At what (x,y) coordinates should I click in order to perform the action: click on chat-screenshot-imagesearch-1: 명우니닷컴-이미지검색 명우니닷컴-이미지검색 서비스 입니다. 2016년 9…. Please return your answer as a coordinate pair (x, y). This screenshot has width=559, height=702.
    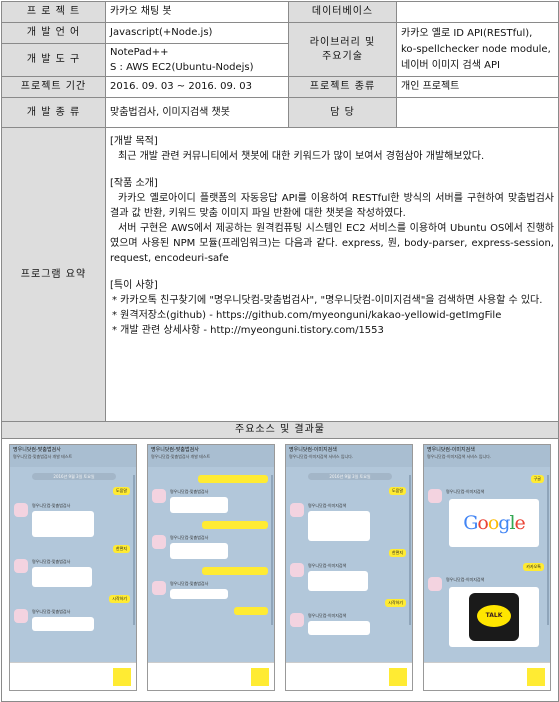
    Looking at the image, I should click on (349, 567).